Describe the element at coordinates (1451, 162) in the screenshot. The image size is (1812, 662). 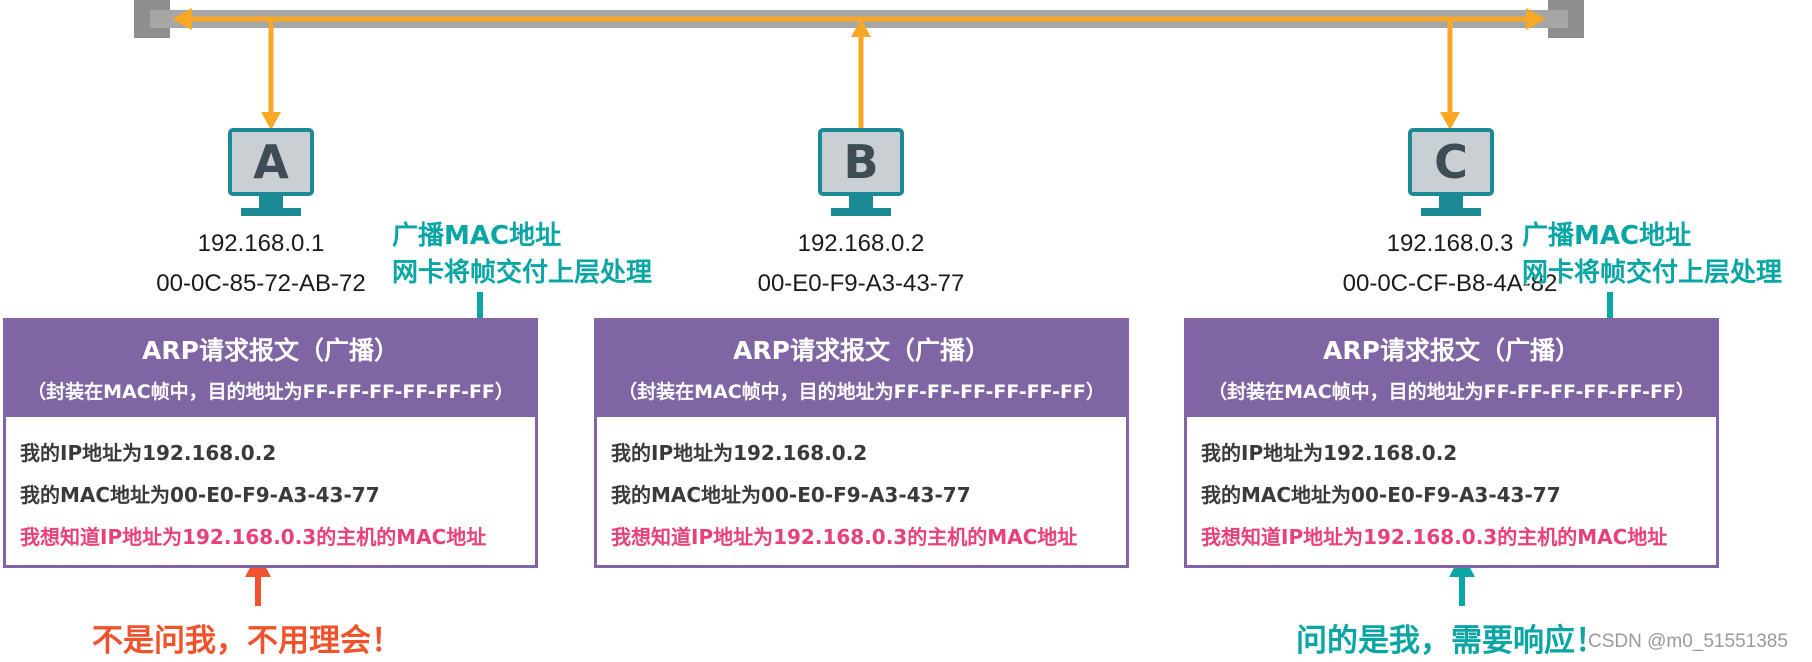
I see `host-c-letter: C` at that location.